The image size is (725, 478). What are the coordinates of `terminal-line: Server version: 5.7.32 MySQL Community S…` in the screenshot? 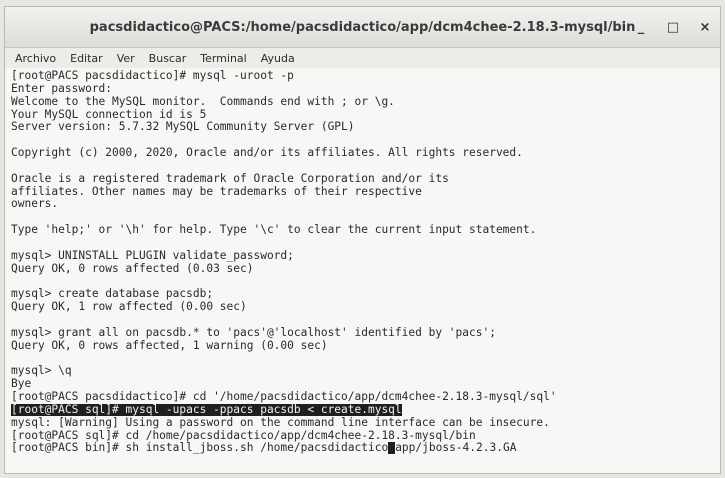 It's located at (183, 127).